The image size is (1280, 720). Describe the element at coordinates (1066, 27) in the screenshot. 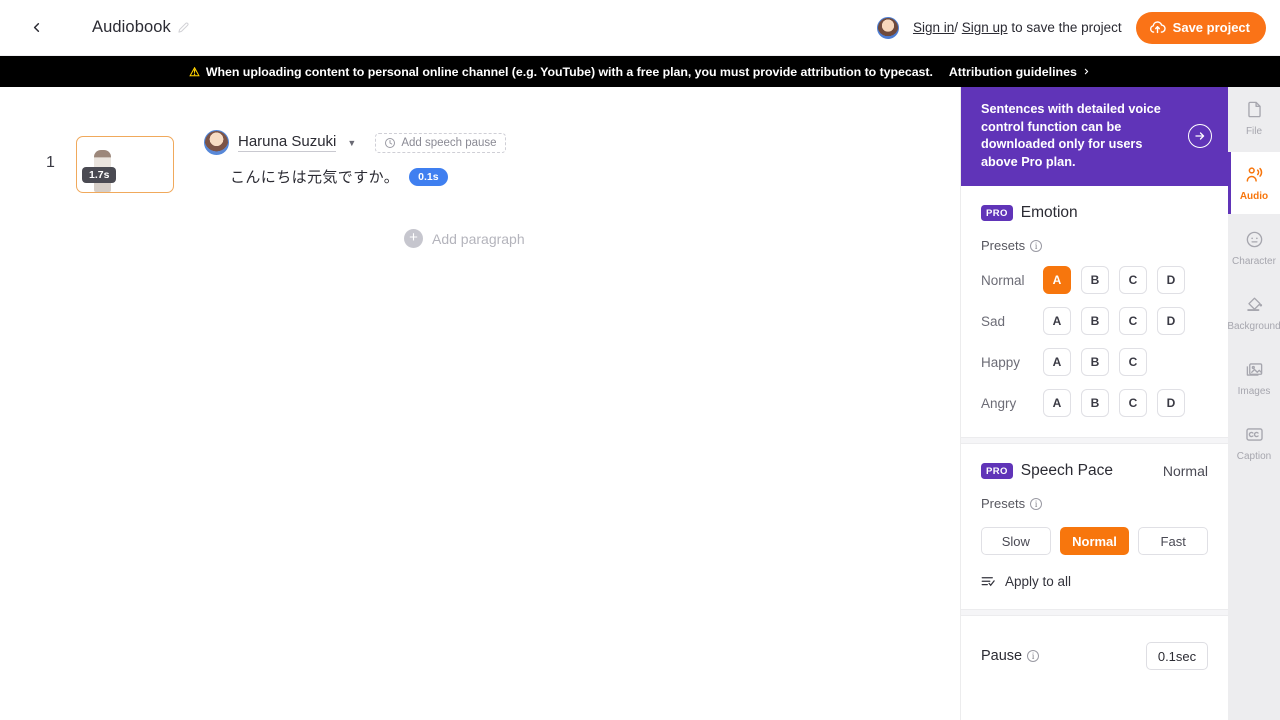

I see `signin-suffix: to save the project` at that location.